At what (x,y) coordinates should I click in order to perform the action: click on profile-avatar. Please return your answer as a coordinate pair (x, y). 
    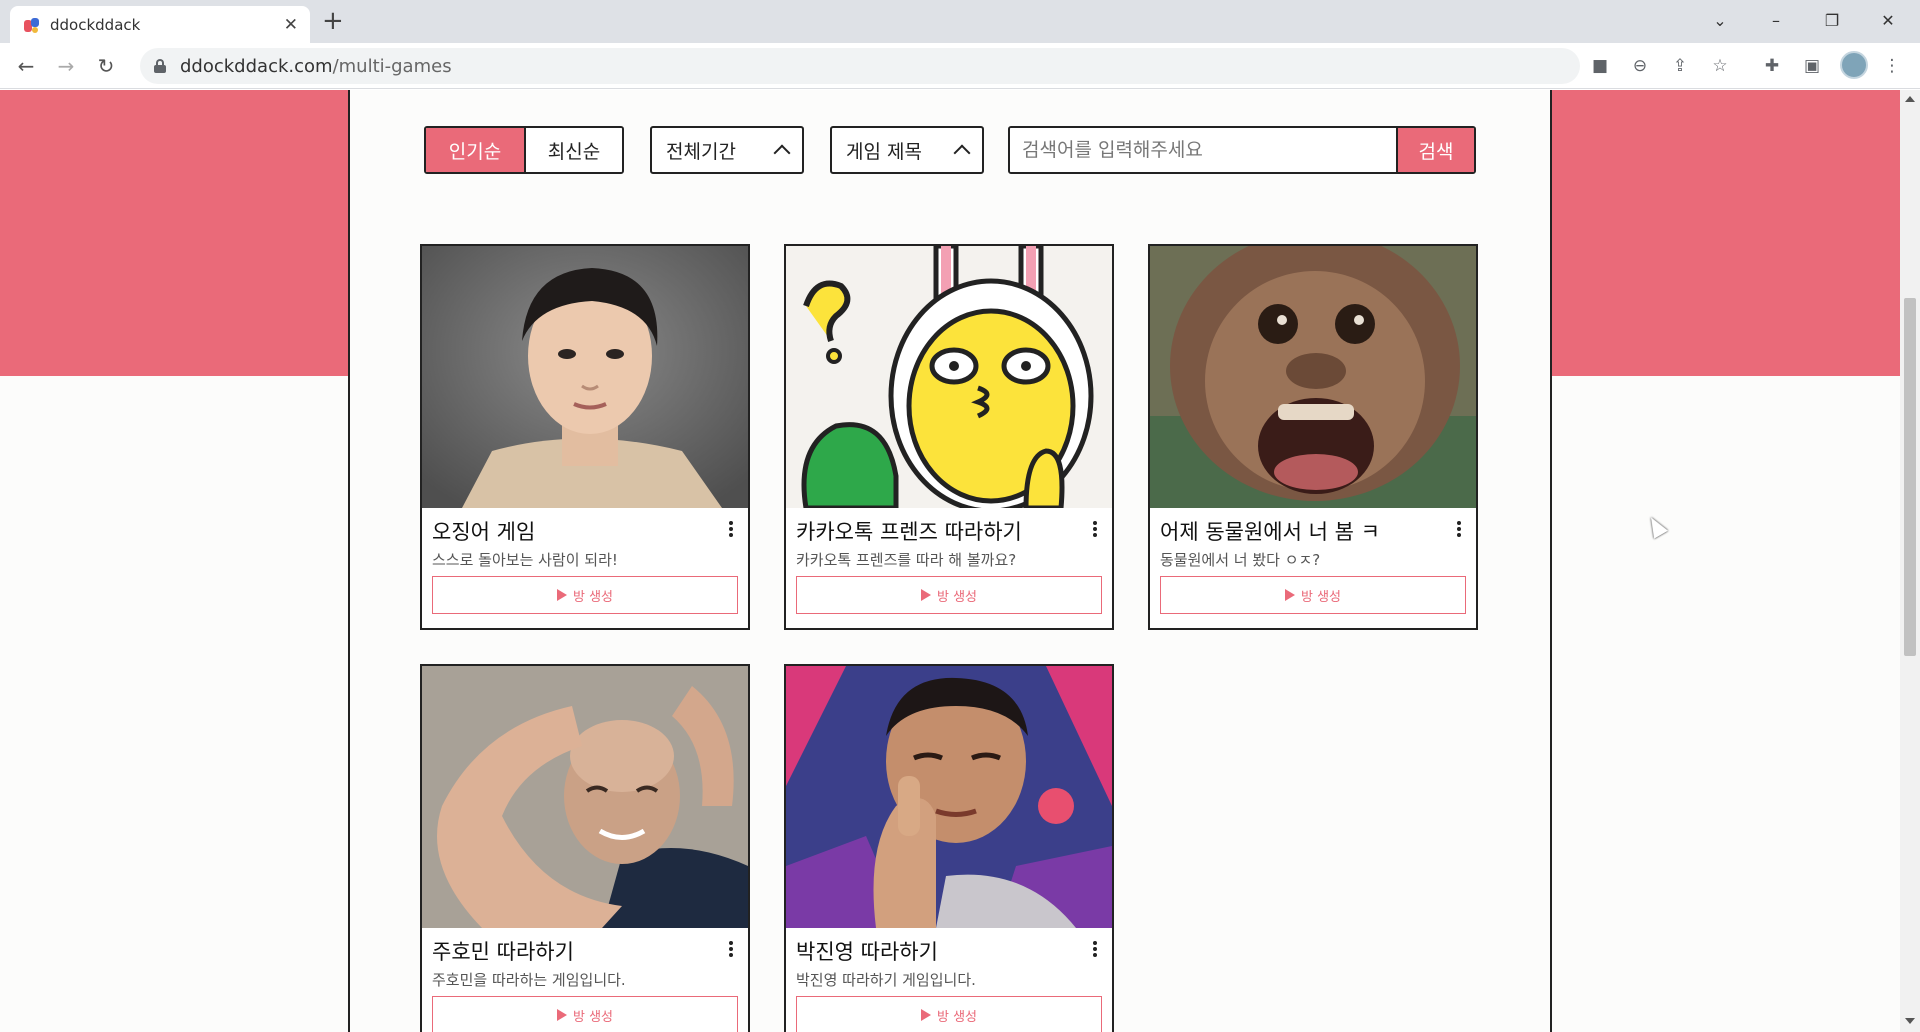
    Looking at the image, I should click on (1854, 65).